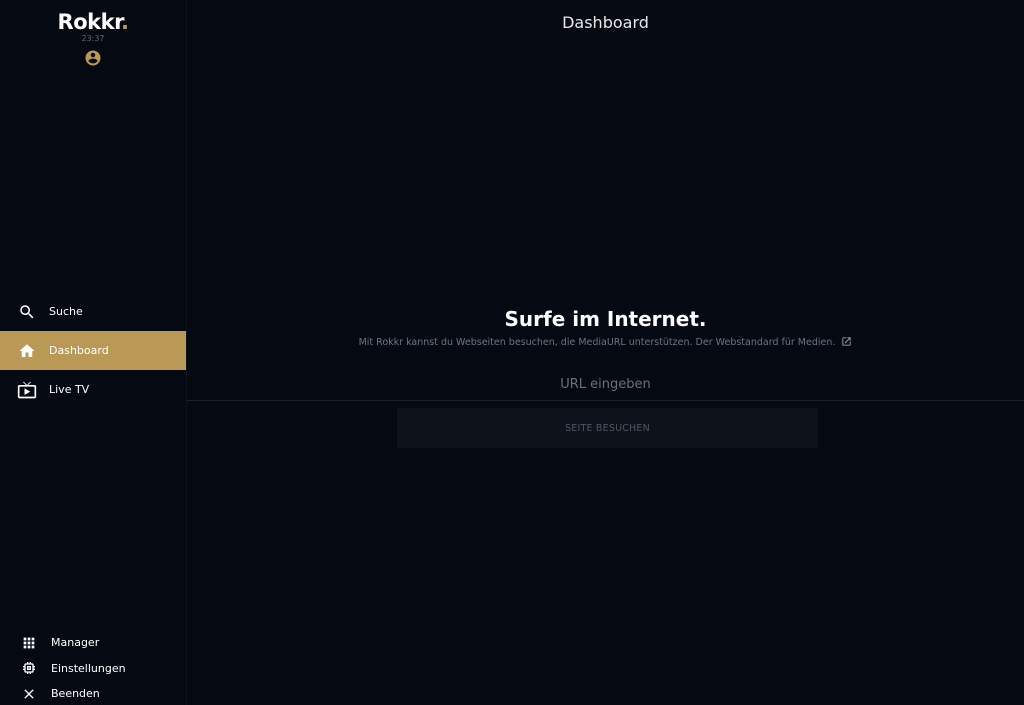 The width and height of the screenshot is (1024, 705). I want to click on settings-chip-icon, so click(29, 668).